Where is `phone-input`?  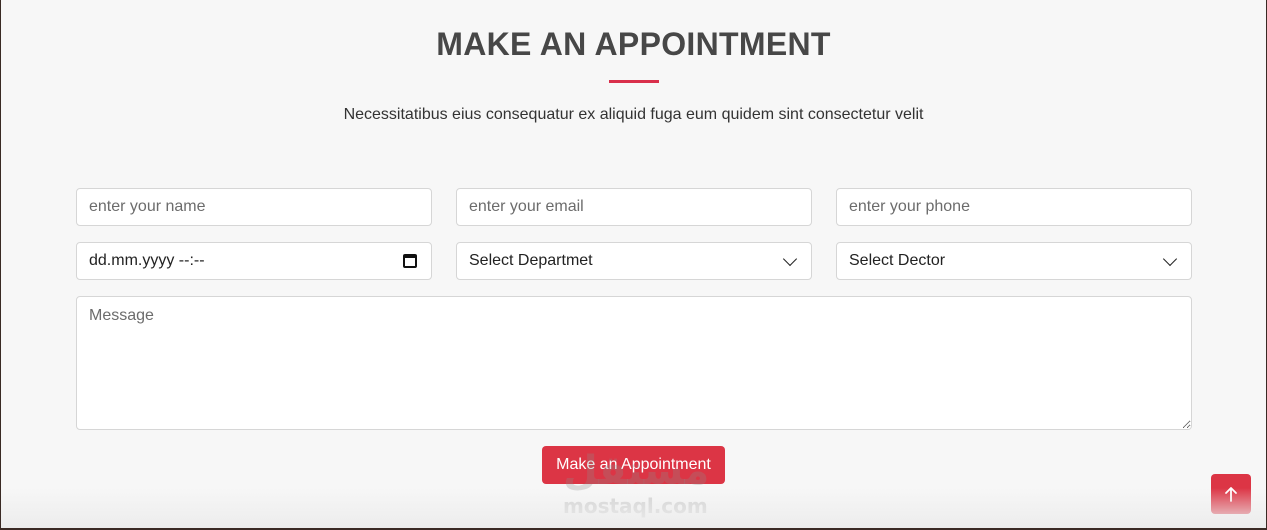
phone-input is located at coordinates (1014, 207).